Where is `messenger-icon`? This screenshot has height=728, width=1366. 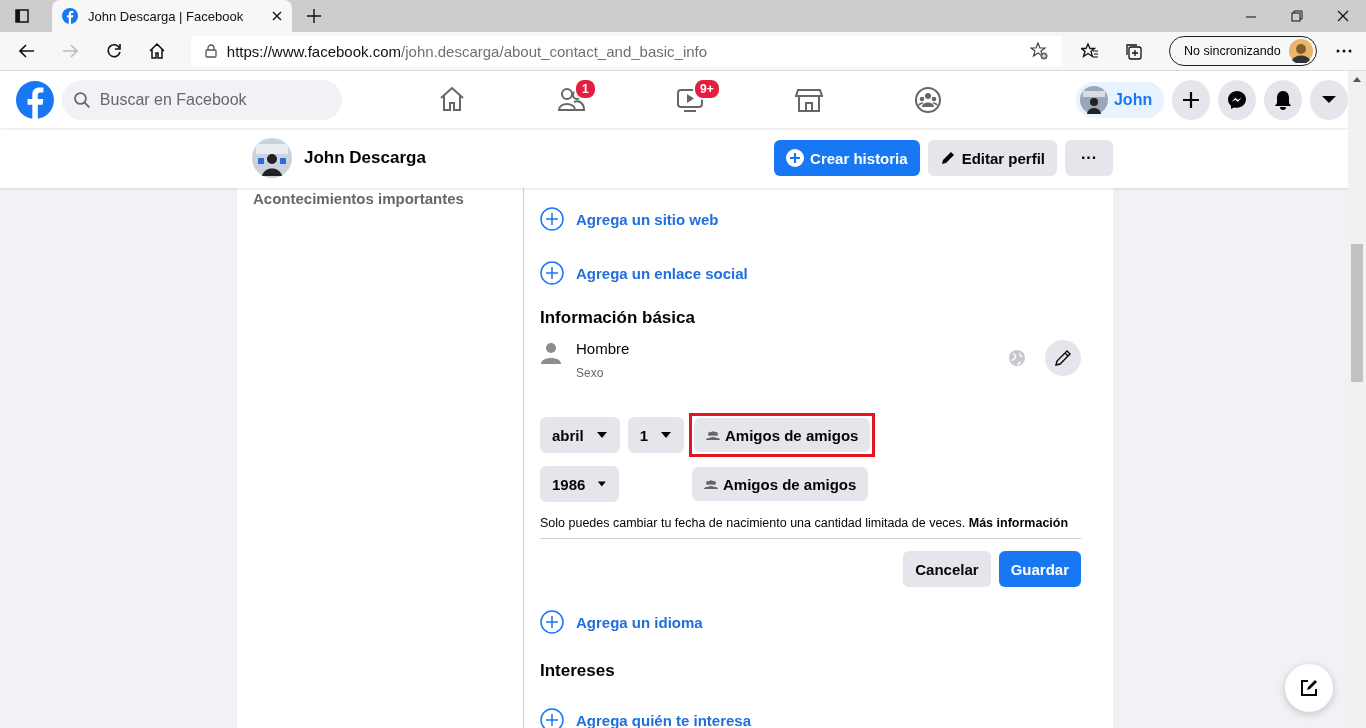
messenger-icon is located at coordinates (1237, 99).